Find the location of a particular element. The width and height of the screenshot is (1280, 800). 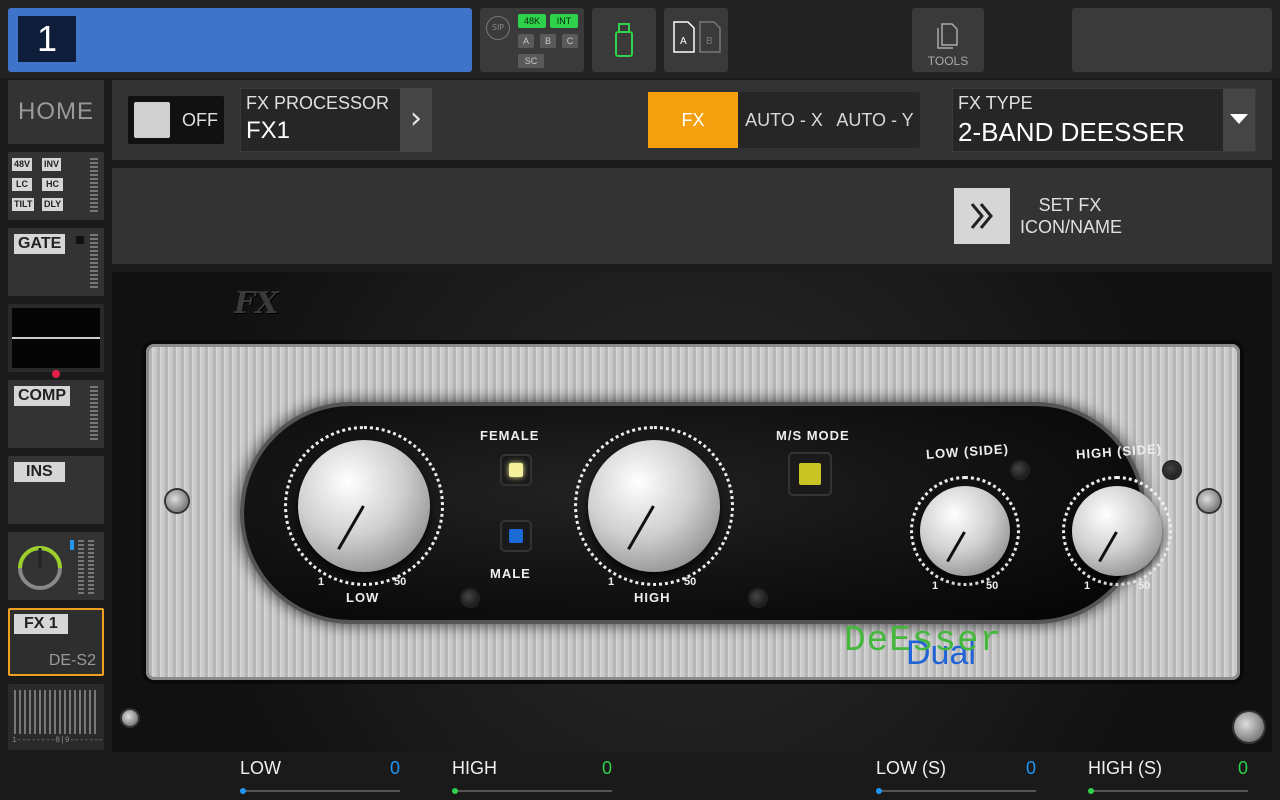

param-high-side-value: 0 is located at coordinates (1242, 768).